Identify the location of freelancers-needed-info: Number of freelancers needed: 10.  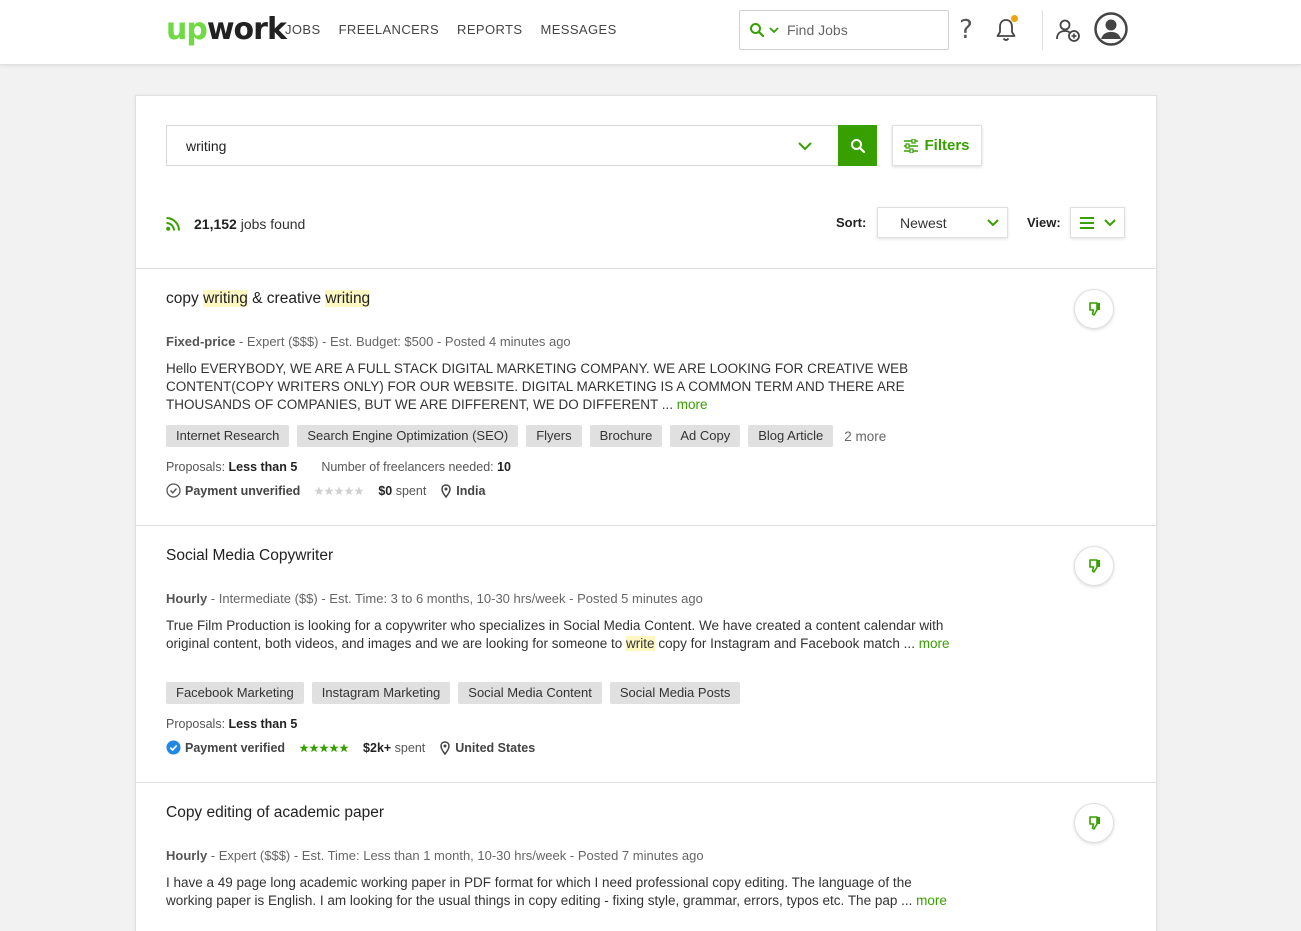
(416, 467).